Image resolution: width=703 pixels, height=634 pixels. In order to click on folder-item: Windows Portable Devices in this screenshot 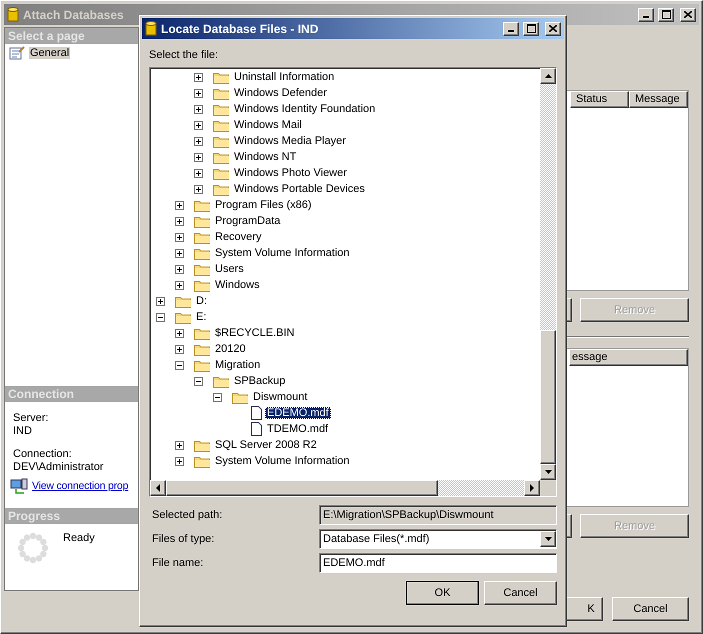, I will do `click(299, 189)`.